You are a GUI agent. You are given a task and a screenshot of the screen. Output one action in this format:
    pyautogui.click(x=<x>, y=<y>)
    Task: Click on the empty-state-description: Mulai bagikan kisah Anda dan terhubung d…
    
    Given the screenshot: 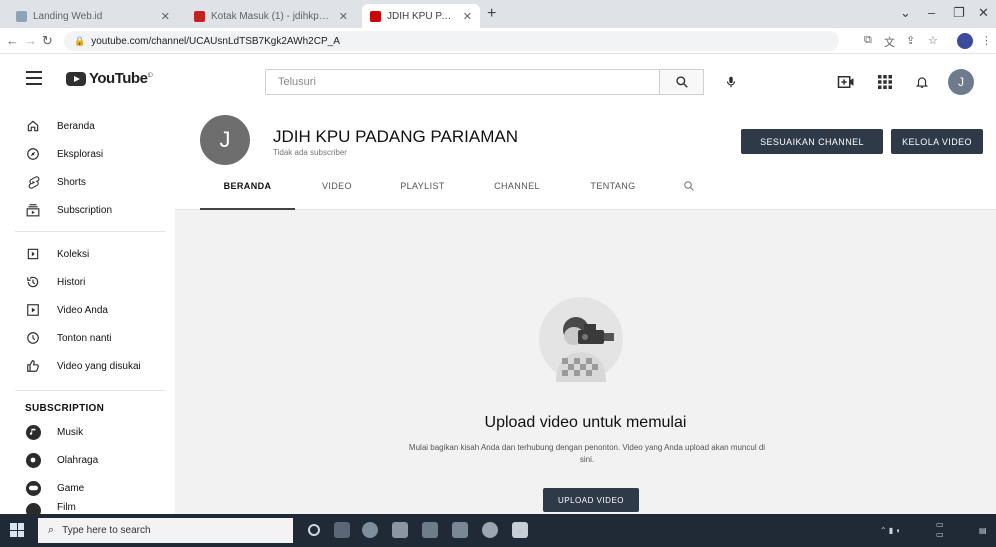 What is the action you would take?
    pyautogui.click(x=587, y=453)
    